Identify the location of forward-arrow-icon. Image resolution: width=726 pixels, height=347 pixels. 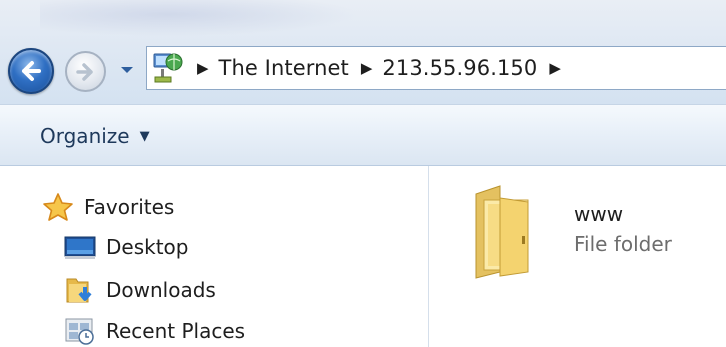
(84, 72).